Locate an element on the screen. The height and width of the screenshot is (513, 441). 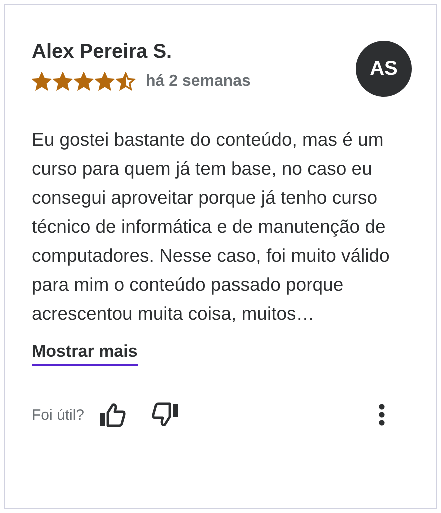
author-name: Alex Pereira S. is located at coordinates (103, 52).